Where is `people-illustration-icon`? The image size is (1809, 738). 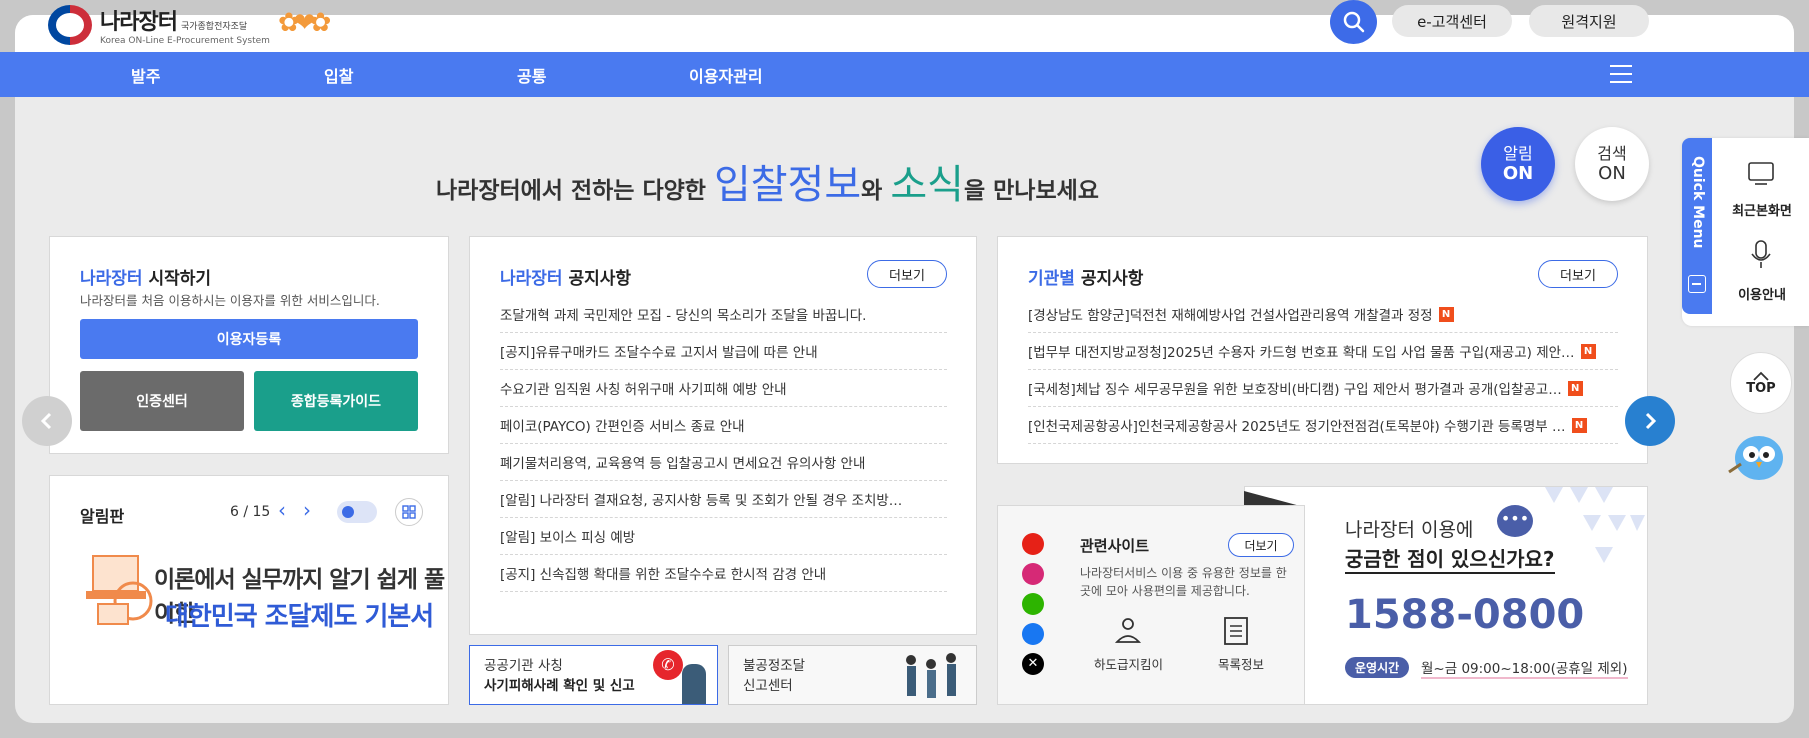 people-illustration-icon is located at coordinates (931, 675).